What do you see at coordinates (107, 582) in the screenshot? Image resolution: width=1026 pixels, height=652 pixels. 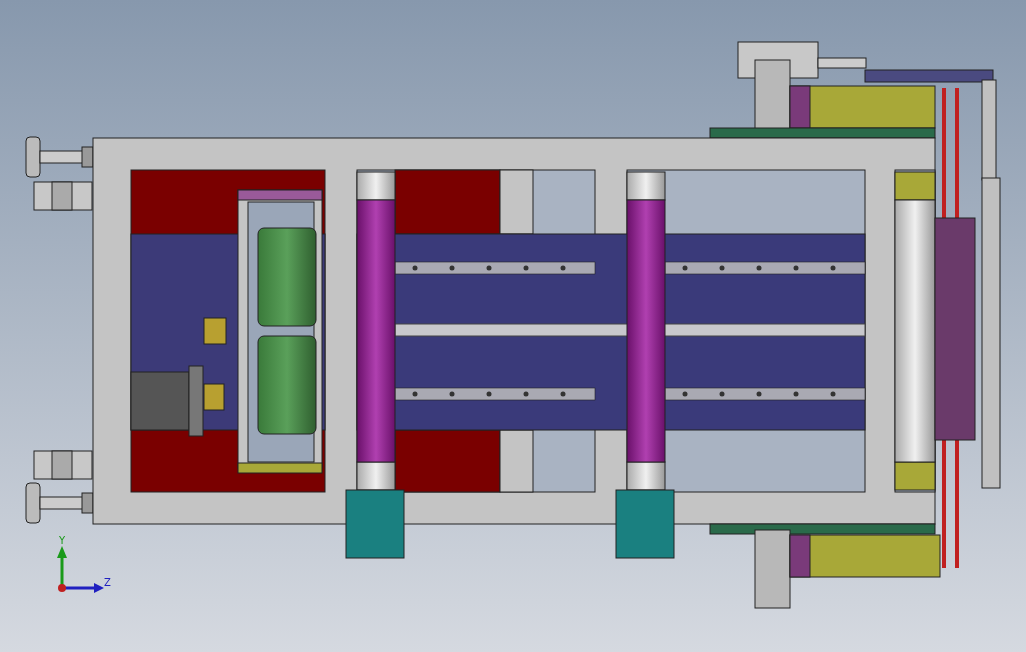 I see `axis-label: Z` at bounding box center [107, 582].